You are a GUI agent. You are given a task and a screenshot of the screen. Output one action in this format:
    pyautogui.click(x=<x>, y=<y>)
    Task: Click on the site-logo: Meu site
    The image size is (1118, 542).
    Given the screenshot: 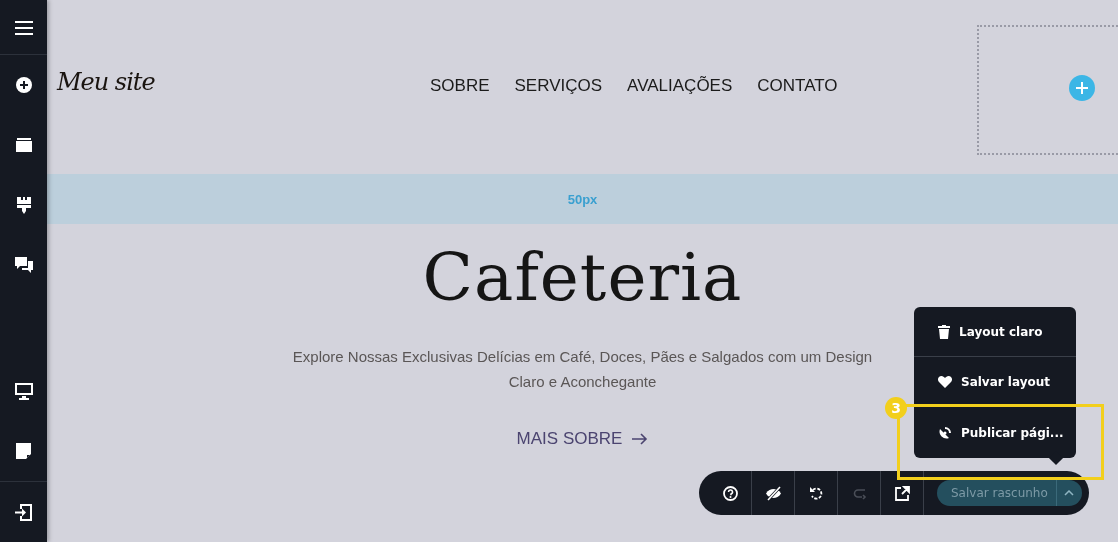 What is the action you would take?
    pyautogui.click(x=106, y=82)
    